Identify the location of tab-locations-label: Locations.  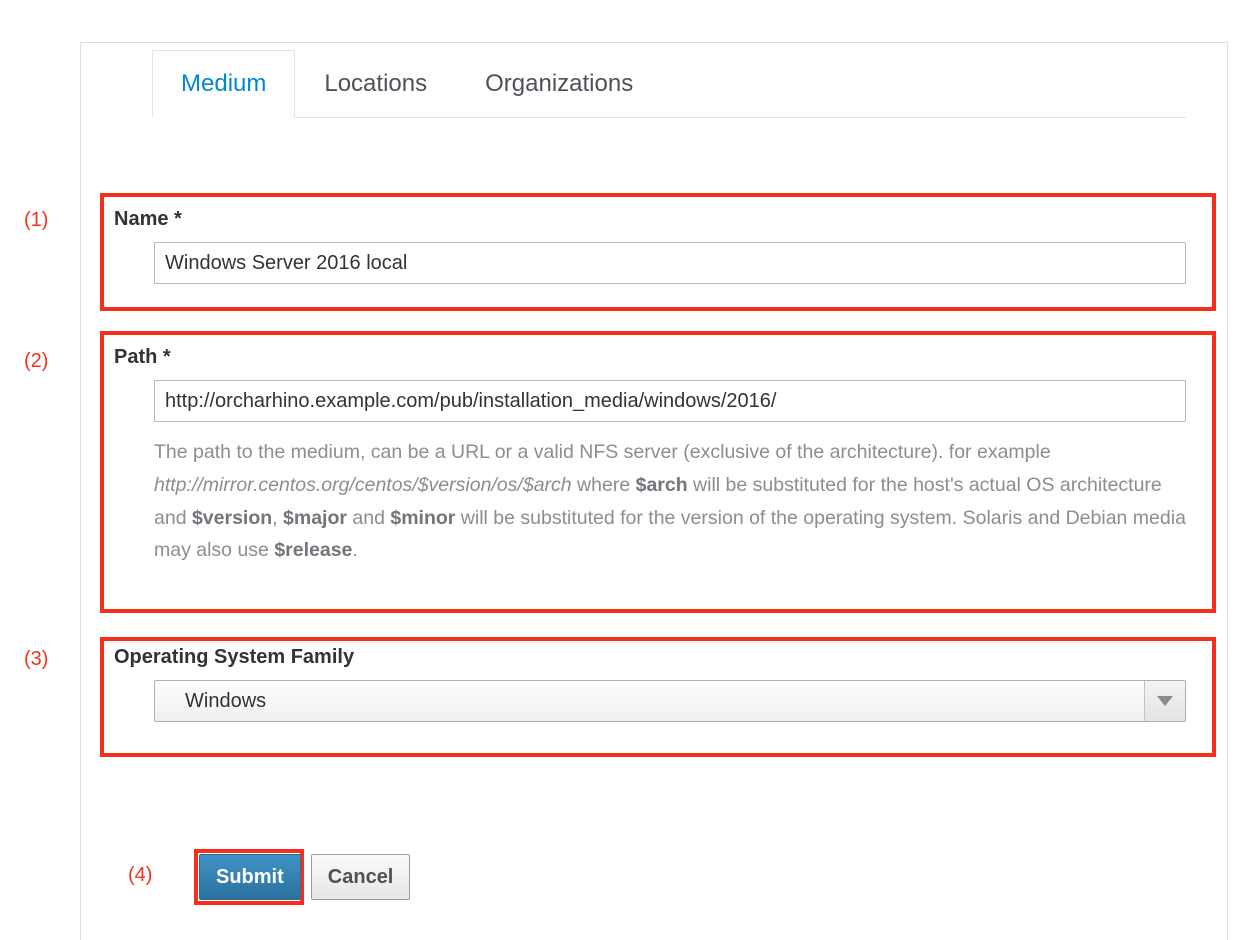
(376, 83).